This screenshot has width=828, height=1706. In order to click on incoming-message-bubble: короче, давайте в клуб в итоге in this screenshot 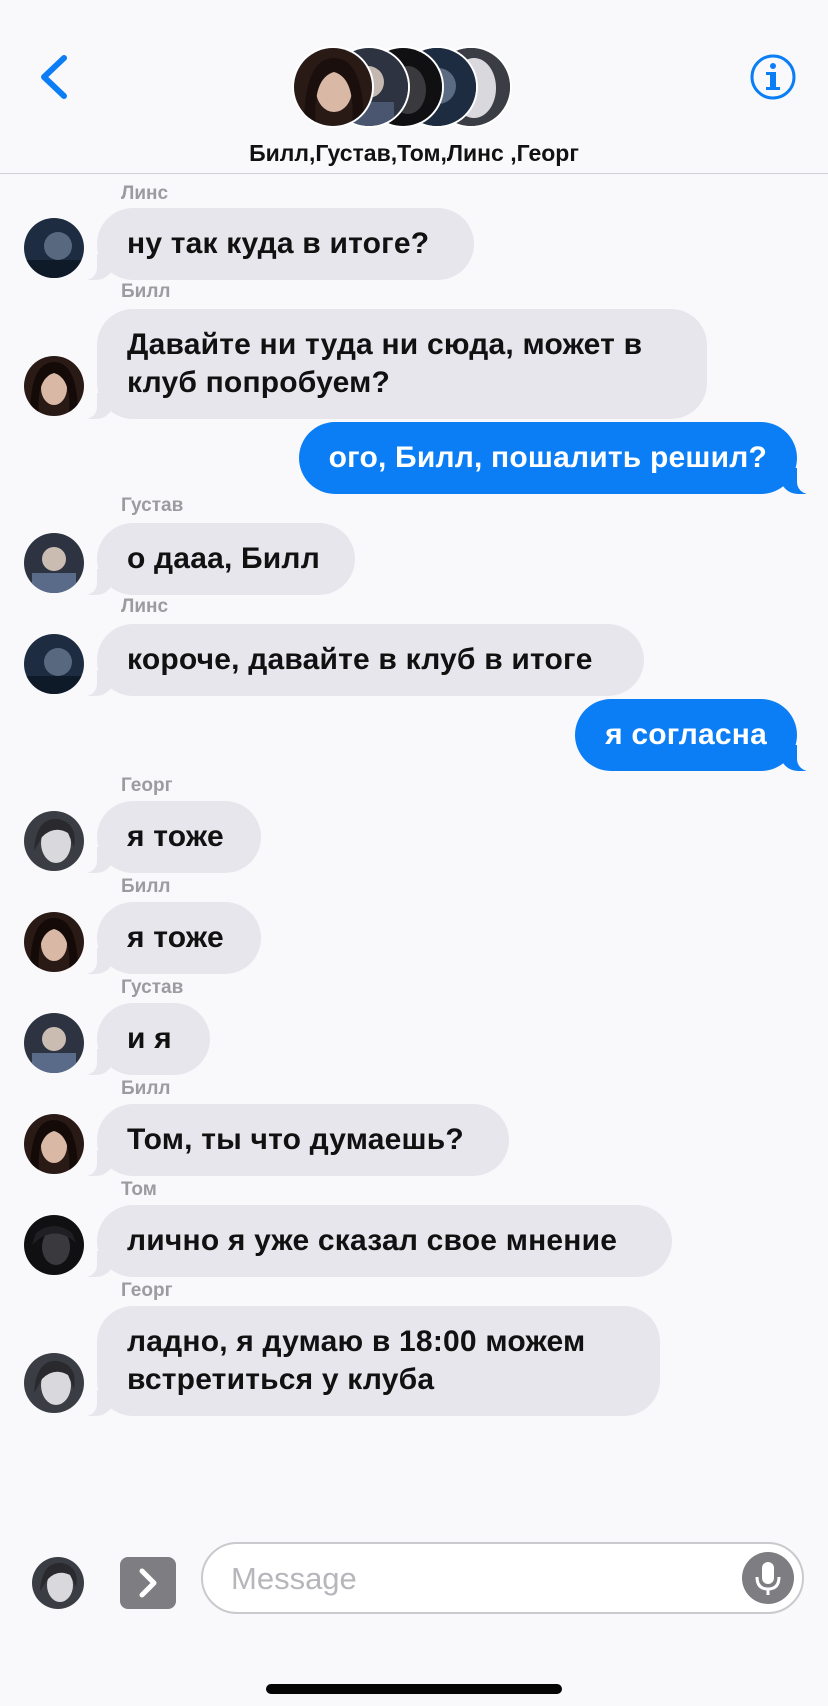, I will do `click(361, 660)`.